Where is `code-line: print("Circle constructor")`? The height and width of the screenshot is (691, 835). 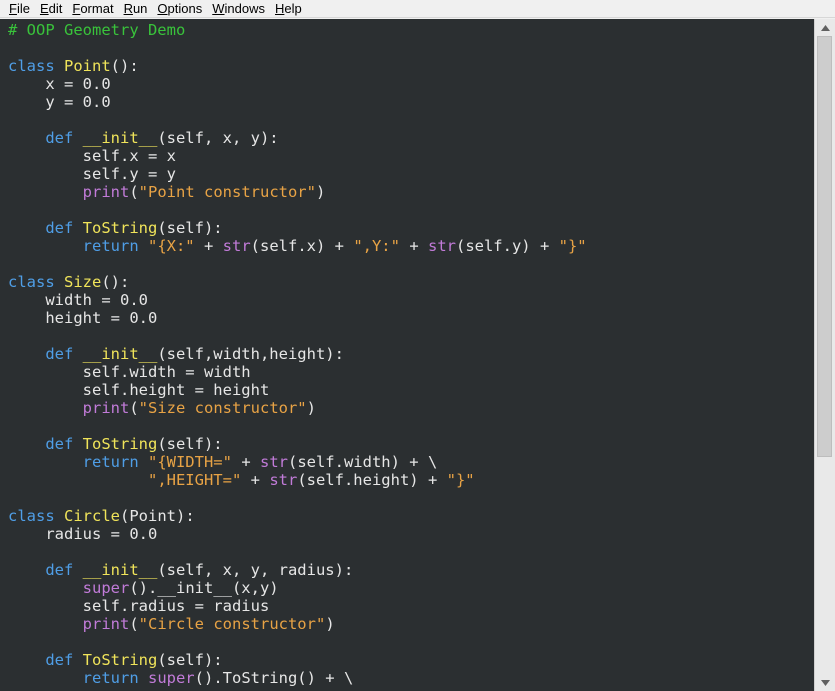 code-line: print("Circle constructor") is located at coordinates (297, 624).